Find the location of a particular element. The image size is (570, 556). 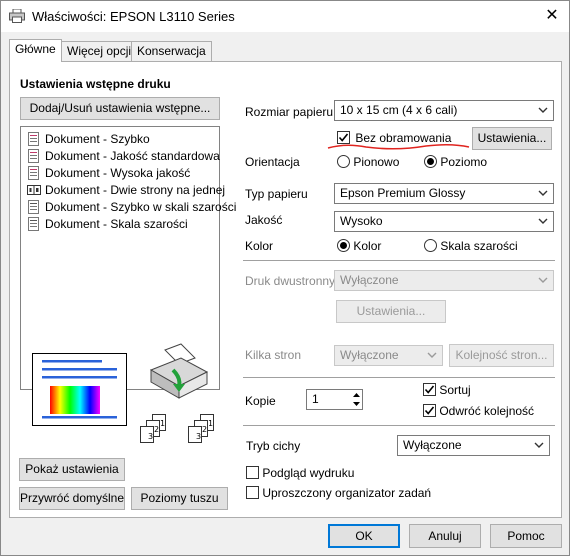

reverse-order-check is located at coordinates (429, 410).